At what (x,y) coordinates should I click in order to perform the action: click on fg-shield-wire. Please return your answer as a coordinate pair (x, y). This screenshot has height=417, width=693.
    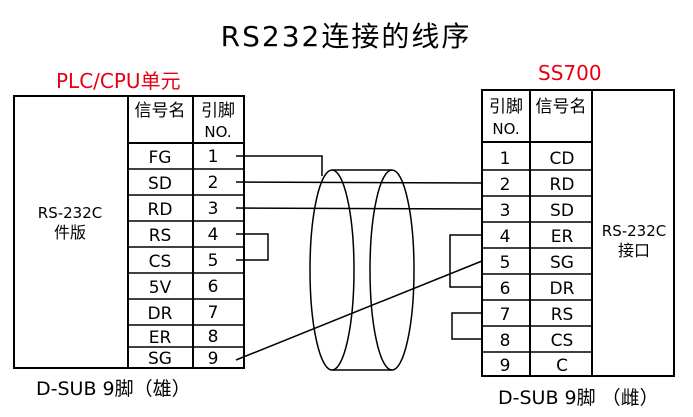
    Looking at the image, I should click on (279, 165).